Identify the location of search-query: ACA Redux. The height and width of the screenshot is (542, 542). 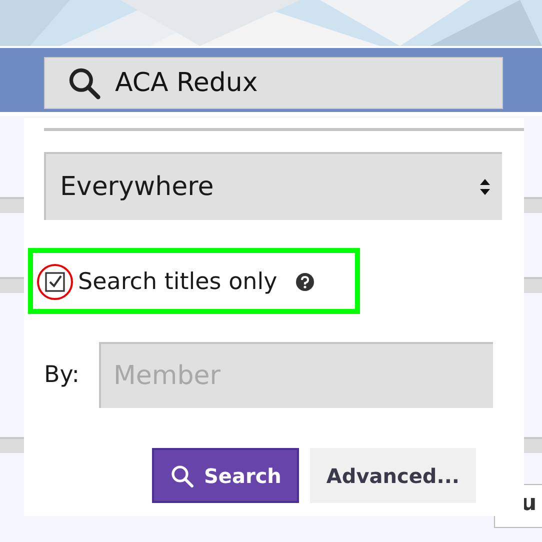
(186, 83).